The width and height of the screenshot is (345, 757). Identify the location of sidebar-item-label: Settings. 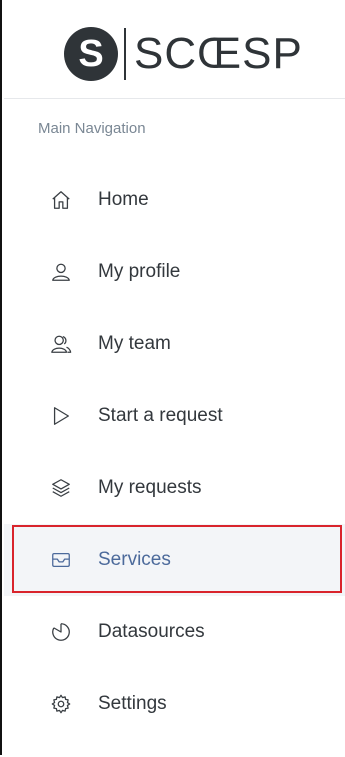
(132, 703).